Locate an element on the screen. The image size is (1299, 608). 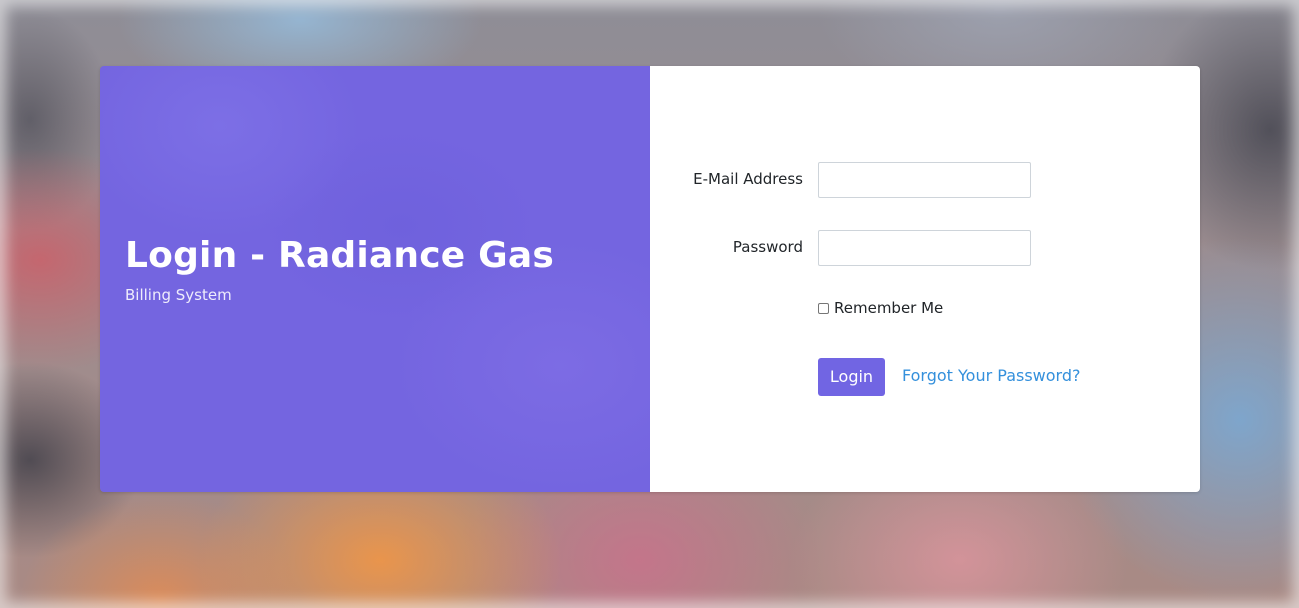
login-button: Login is located at coordinates (851, 377).